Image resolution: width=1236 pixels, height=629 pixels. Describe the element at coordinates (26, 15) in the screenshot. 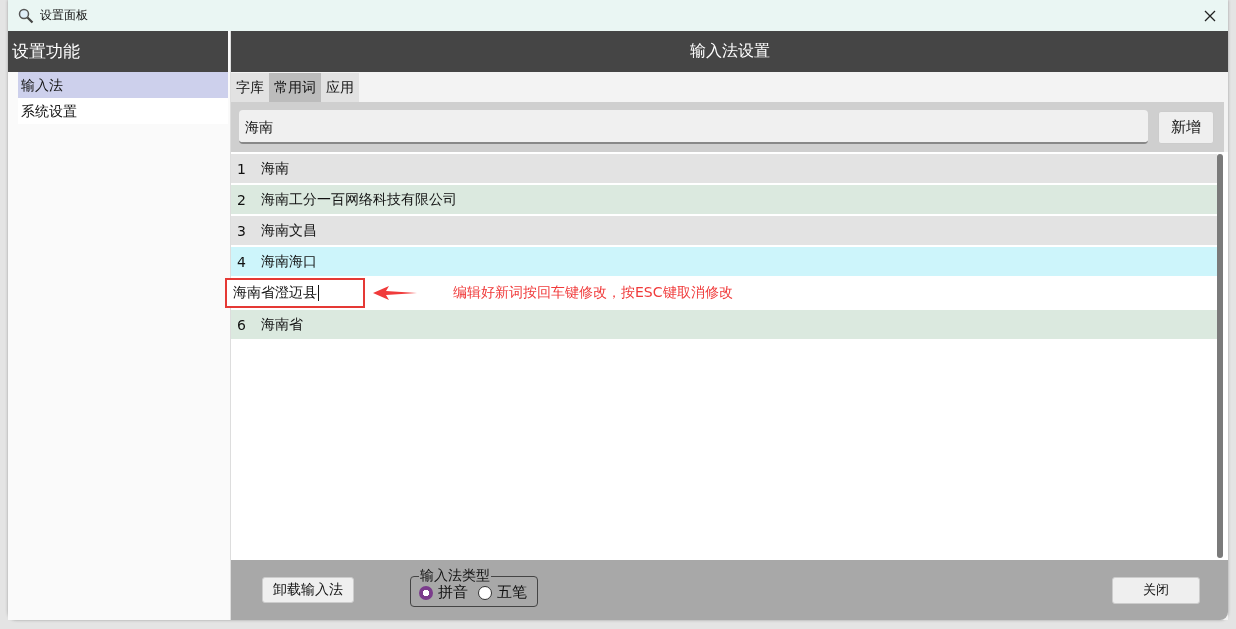

I see `magnifier-icon` at that location.